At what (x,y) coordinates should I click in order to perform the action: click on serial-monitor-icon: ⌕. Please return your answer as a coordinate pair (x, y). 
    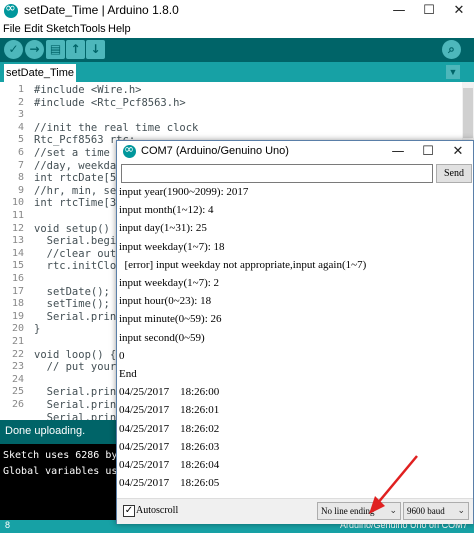
    Looking at the image, I should click on (451, 49).